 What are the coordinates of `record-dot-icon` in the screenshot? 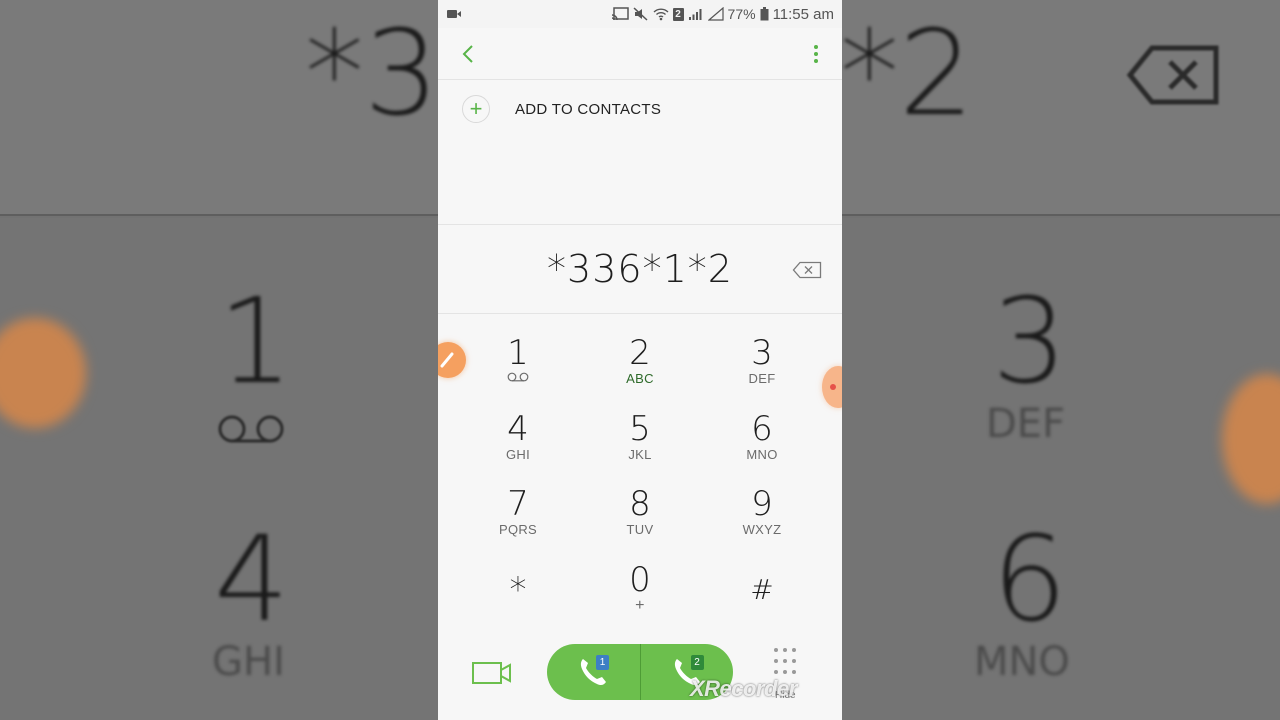 It's located at (833, 387).